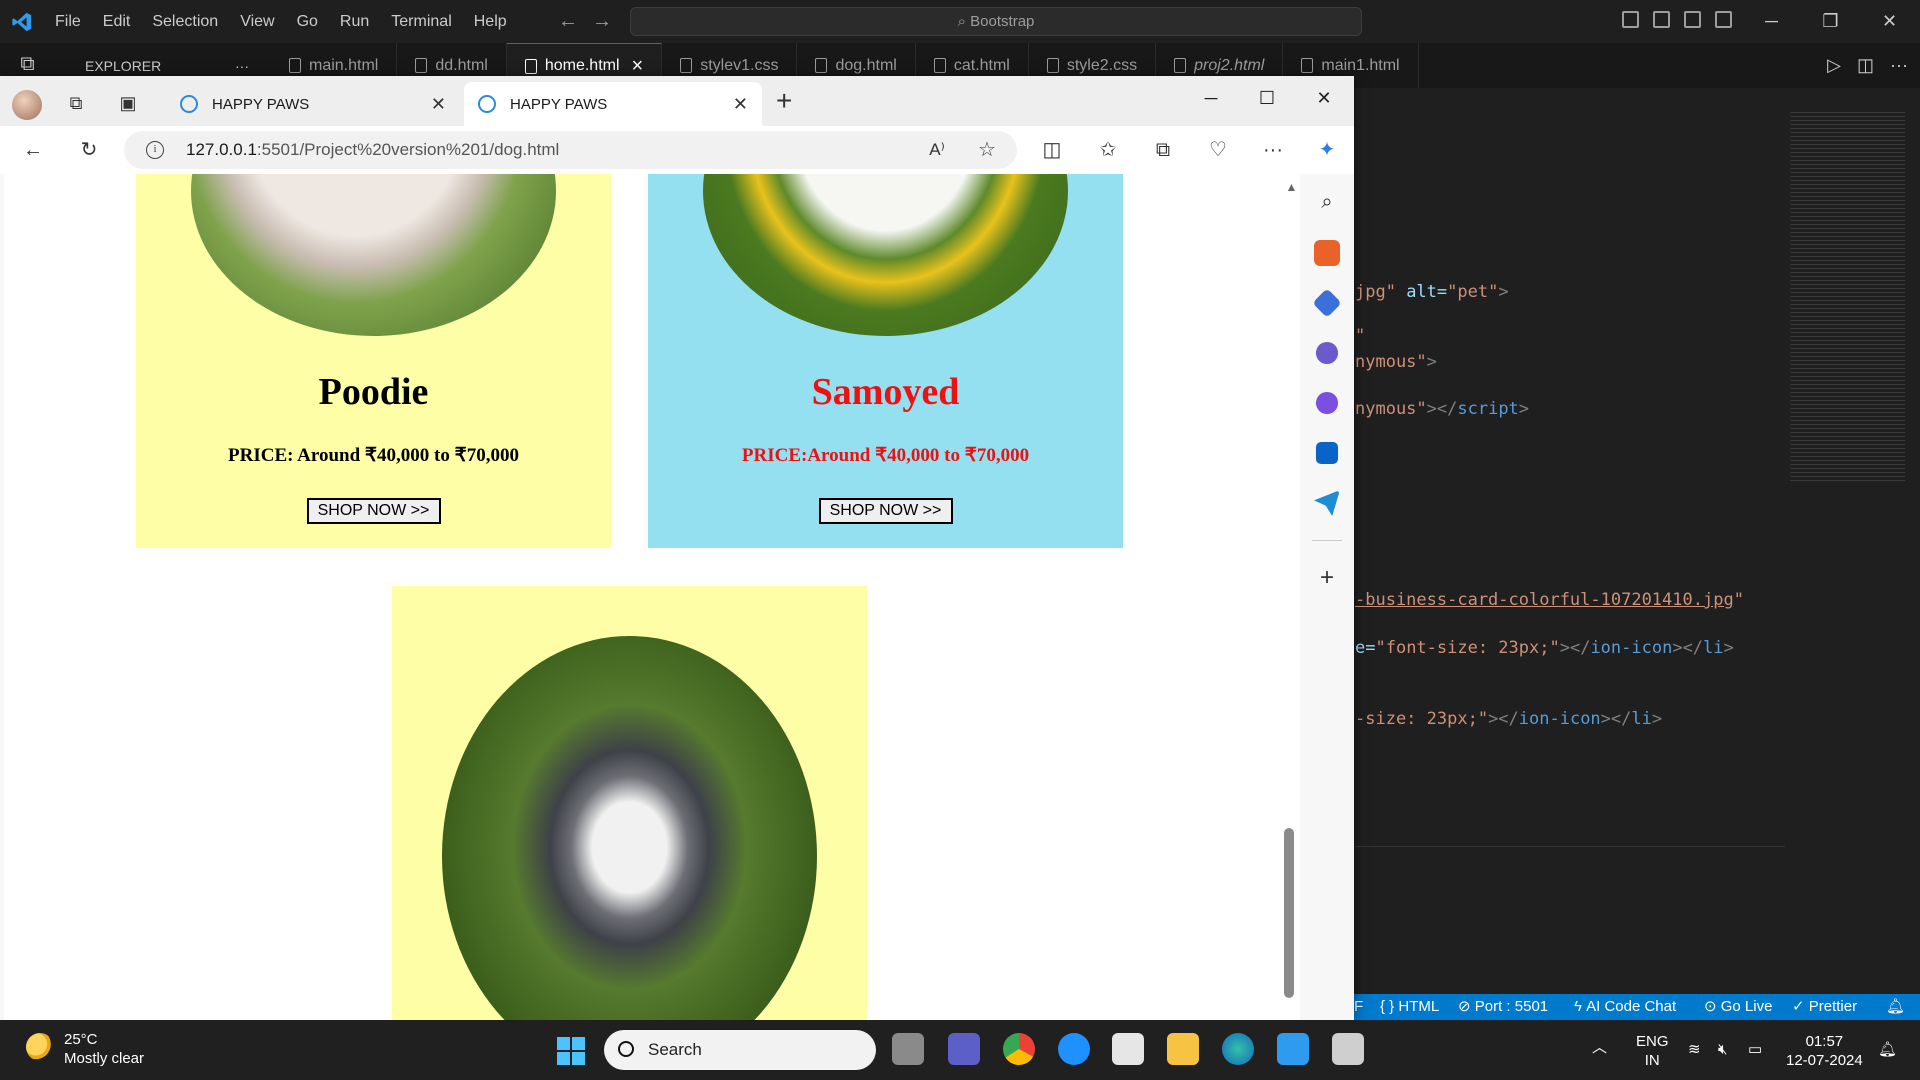 The height and width of the screenshot is (1080, 1920). Describe the element at coordinates (1824, 1007) in the screenshot. I see `status-prettier: ✓ Prettier` at that location.